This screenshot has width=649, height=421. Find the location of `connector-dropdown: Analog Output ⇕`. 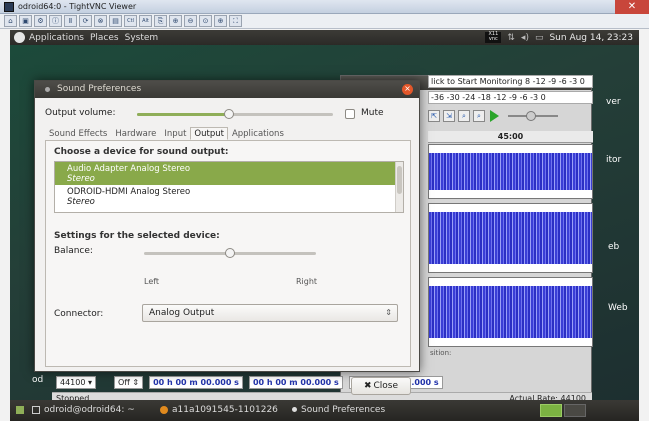

connector-dropdown: Analog Output ⇕ is located at coordinates (270, 313).